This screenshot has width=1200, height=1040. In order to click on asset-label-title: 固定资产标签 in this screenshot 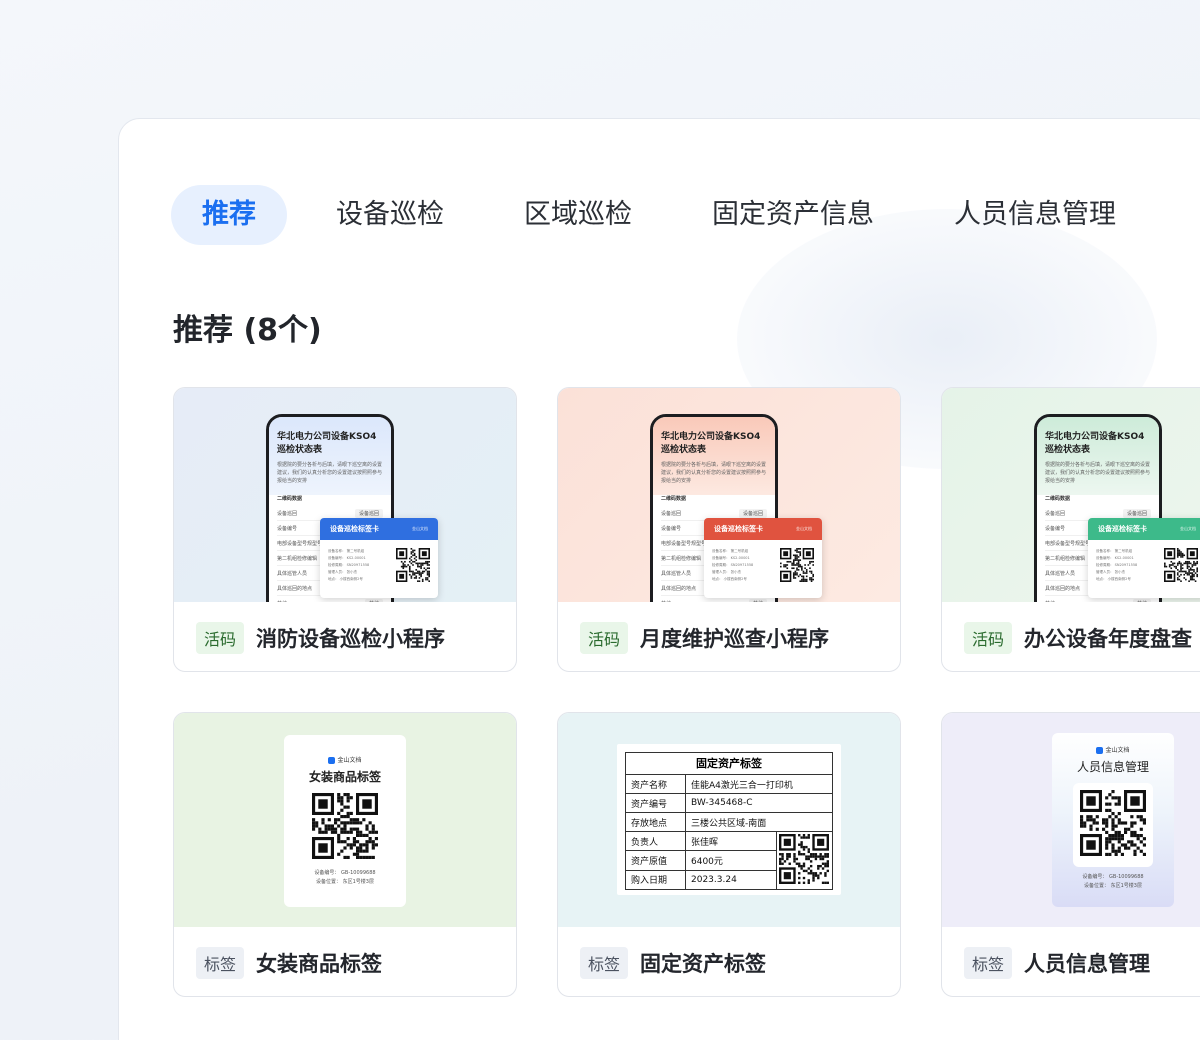, I will do `click(729, 763)`.